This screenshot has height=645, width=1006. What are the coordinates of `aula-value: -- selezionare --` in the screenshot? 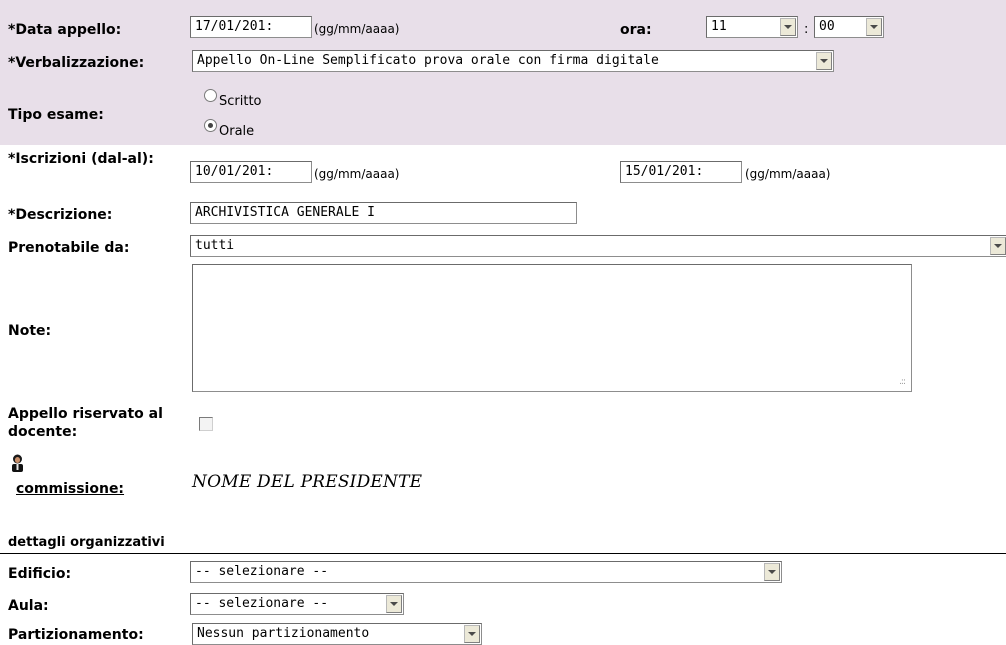 It's located at (262, 603).